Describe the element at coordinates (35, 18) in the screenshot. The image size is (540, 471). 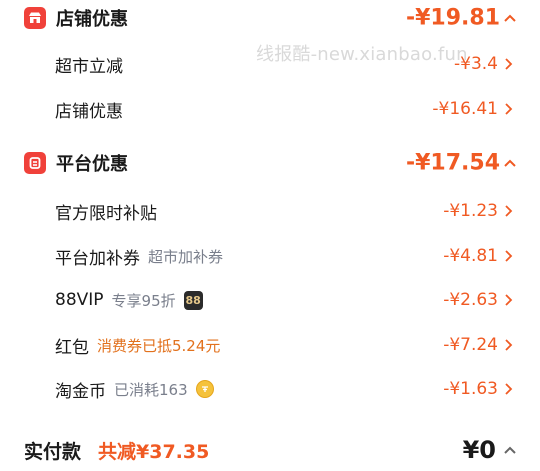
I see `shop-icon` at that location.